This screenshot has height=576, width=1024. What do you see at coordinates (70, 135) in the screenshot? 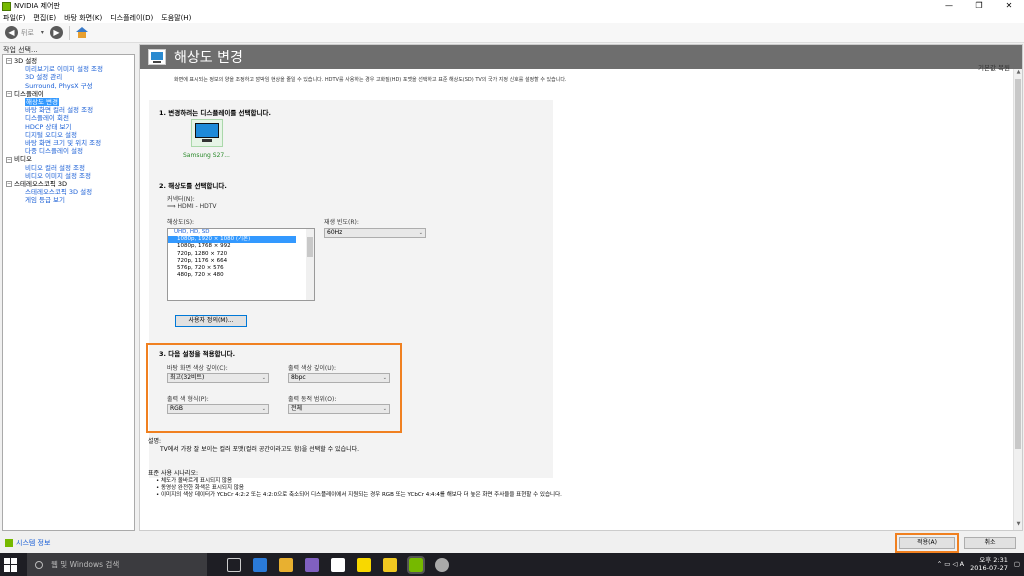
I see `tree-item: 디지털 오디오 설정` at bounding box center [70, 135].